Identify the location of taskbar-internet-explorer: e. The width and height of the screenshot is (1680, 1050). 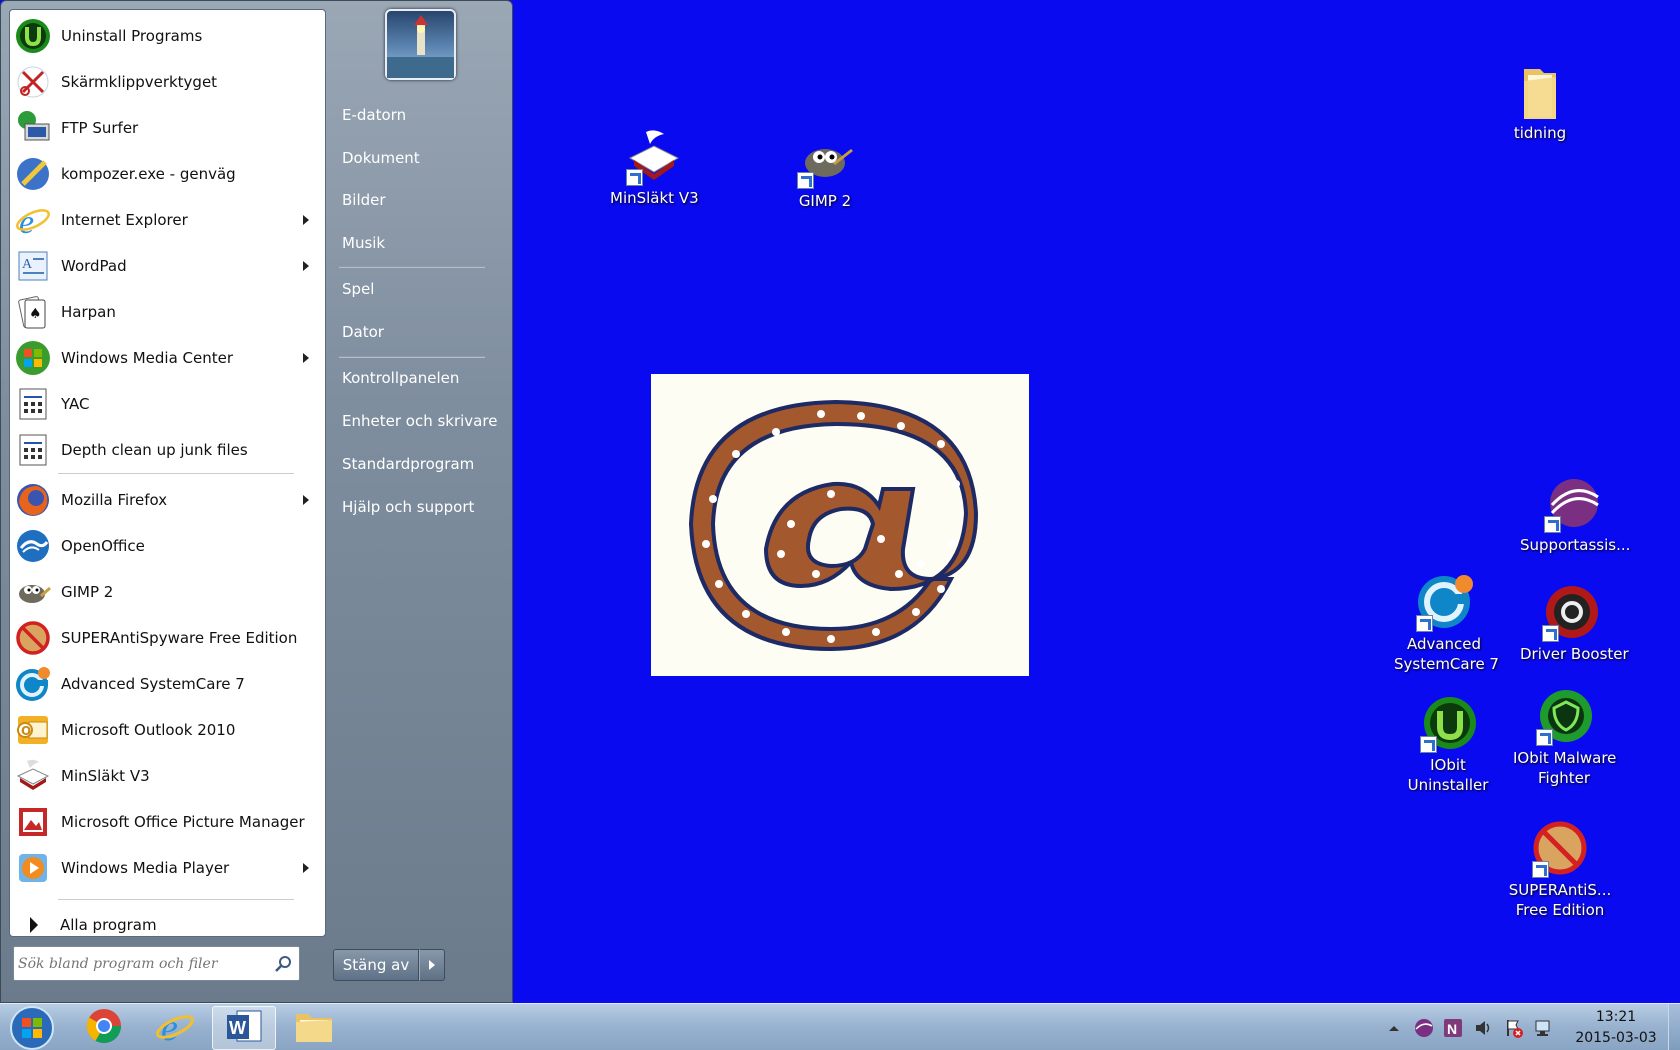
(175, 1028).